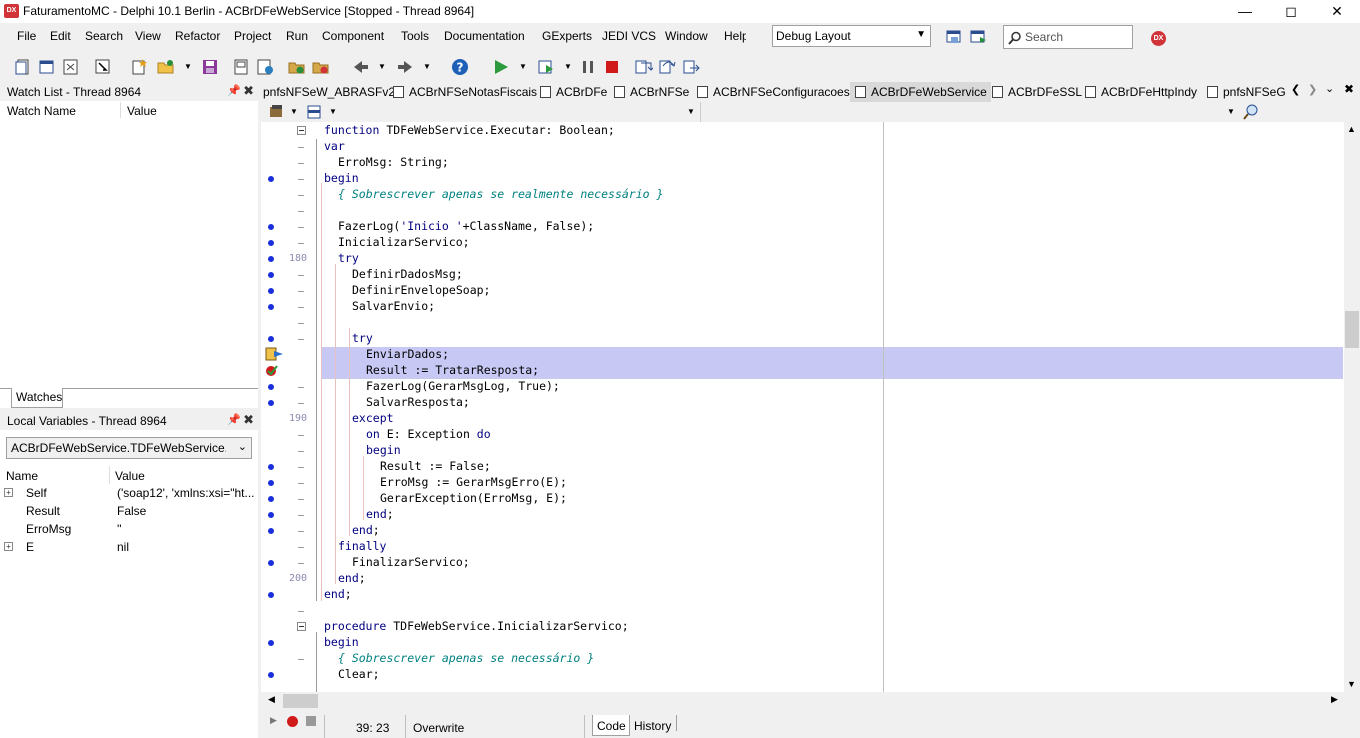  What do you see at coordinates (139, 67) in the screenshot?
I see `new-items-icon` at bounding box center [139, 67].